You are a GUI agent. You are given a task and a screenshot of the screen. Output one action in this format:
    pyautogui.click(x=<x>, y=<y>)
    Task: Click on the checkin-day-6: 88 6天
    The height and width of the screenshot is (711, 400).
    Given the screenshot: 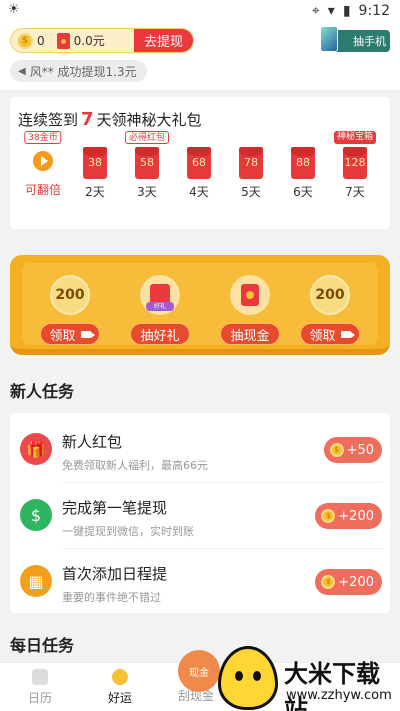 What is the action you would take?
    pyautogui.click(x=303, y=173)
    